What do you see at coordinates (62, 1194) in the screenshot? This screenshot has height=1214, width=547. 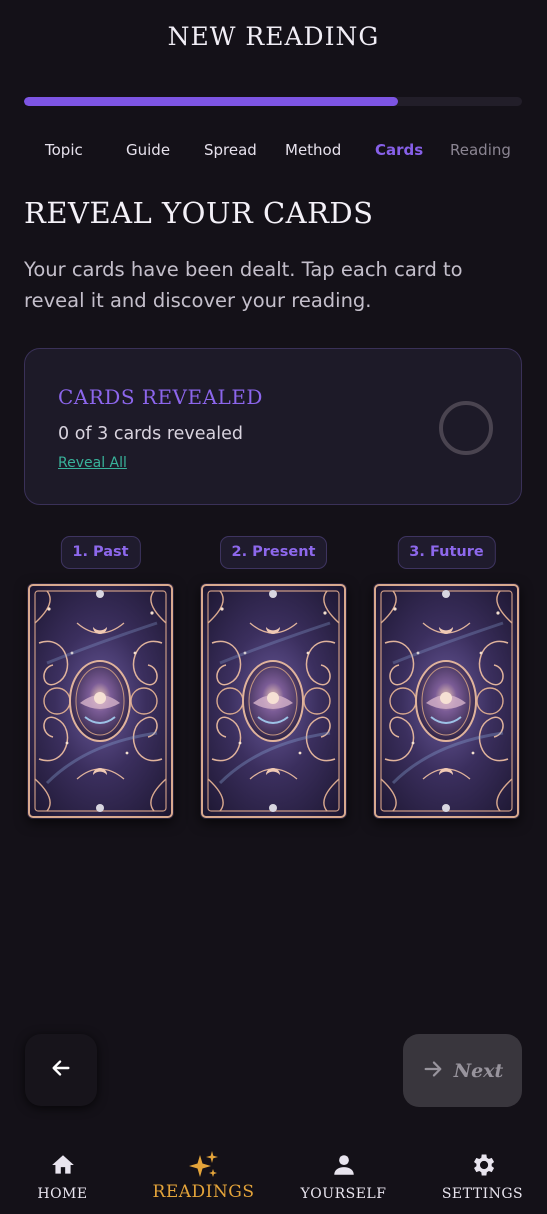 I see `nav-label: HOME` at bounding box center [62, 1194].